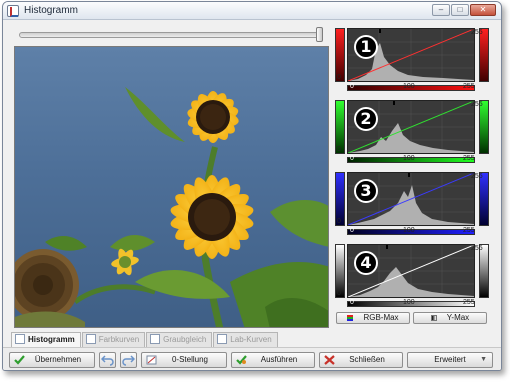  Describe the element at coordinates (469, 86) in the screenshot. I see `red-axis-max: 255` at that location.